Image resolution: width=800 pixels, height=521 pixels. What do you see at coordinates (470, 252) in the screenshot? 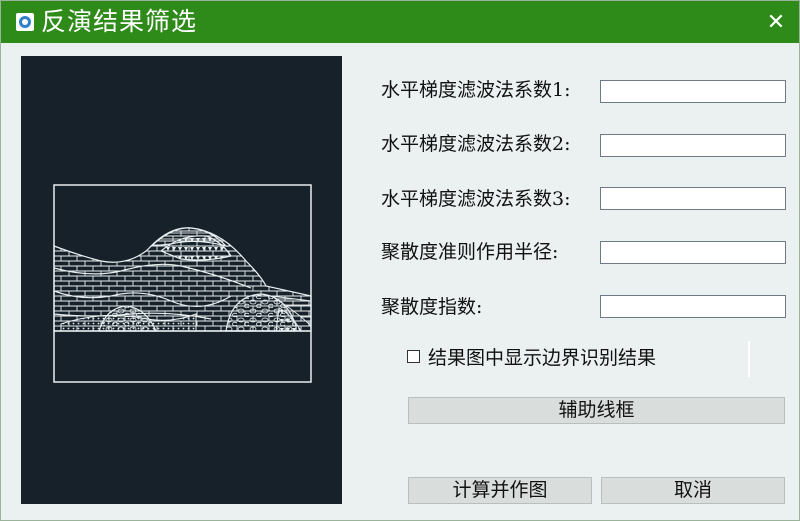
I see `field-label-radius: 聚散度准则作用半径:` at bounding box center [470, 252].